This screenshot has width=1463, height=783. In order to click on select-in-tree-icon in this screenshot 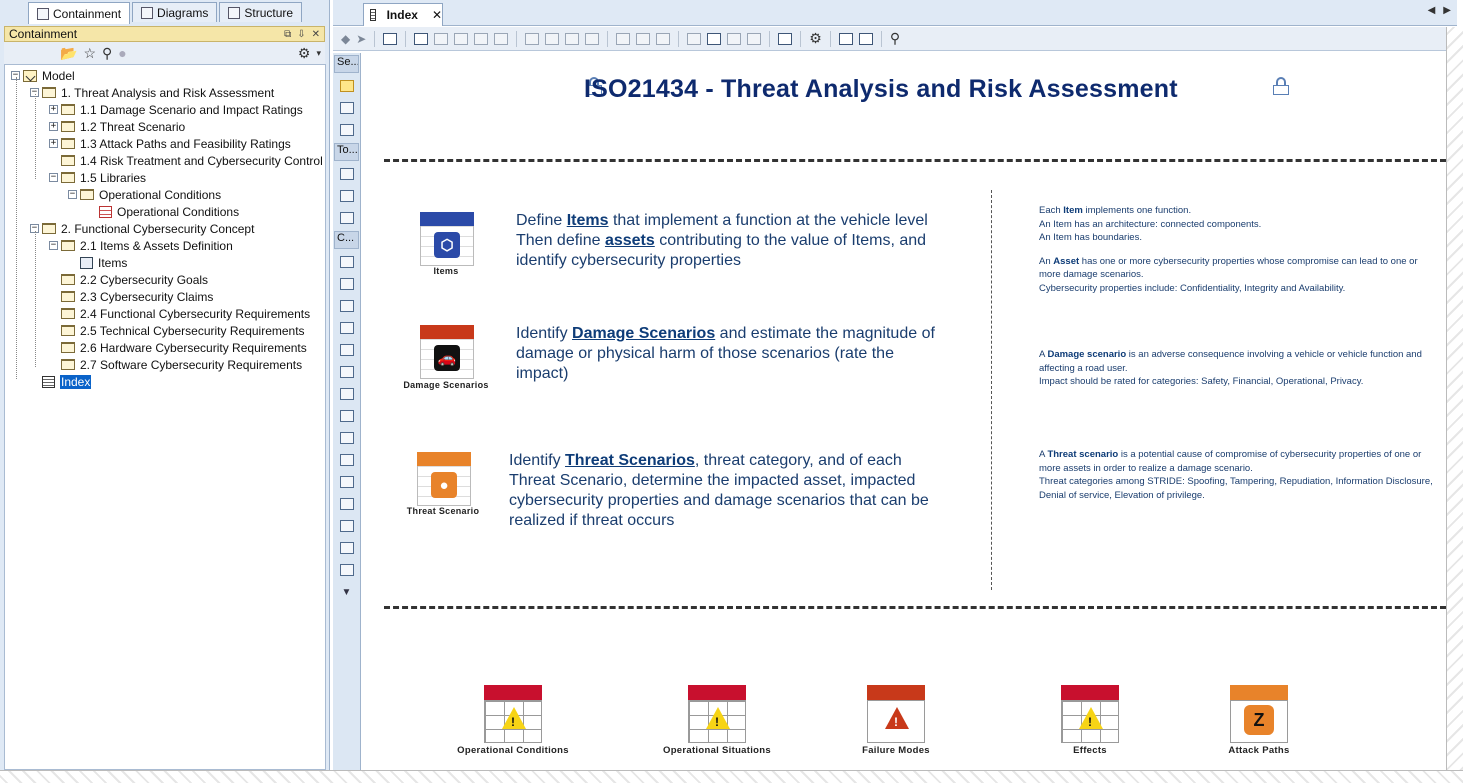, I will do `click(390, 38)`.